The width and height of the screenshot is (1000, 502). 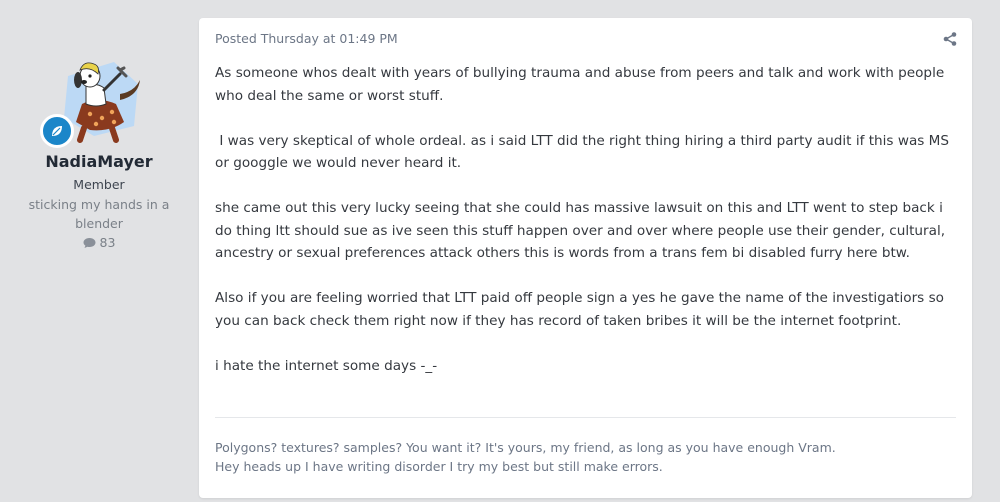 What do you see at coordinates (326, 365) in the screenshot?
I see `post-paragraph: i hate the internet some days -_-` at bounding box center [326, 365].